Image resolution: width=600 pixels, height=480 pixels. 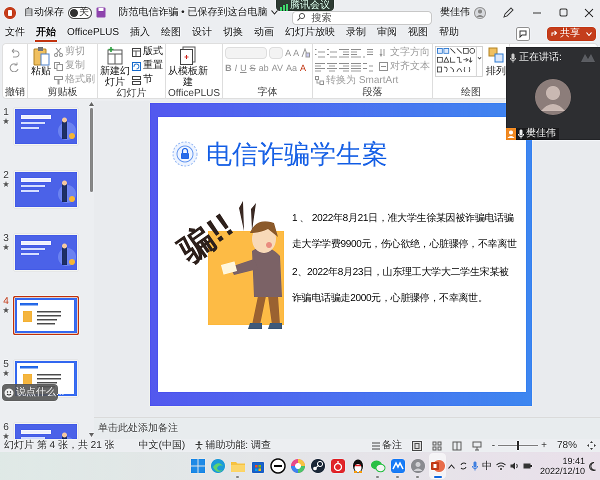 What do you see at coordinates (91, 150) in the screenshot?
I see `scrollbar-thumb` at bounding box center [91, 150].